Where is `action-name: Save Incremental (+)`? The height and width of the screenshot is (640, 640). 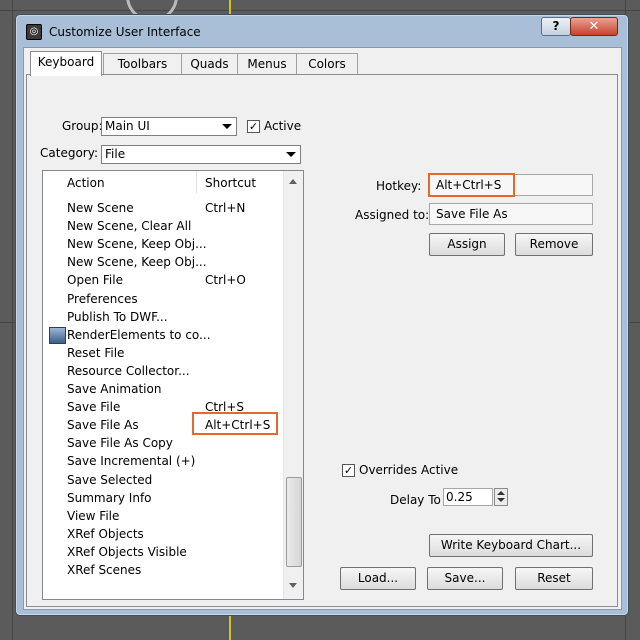
action-name: Save Incremental (+) is located at coordinates (131, 461).